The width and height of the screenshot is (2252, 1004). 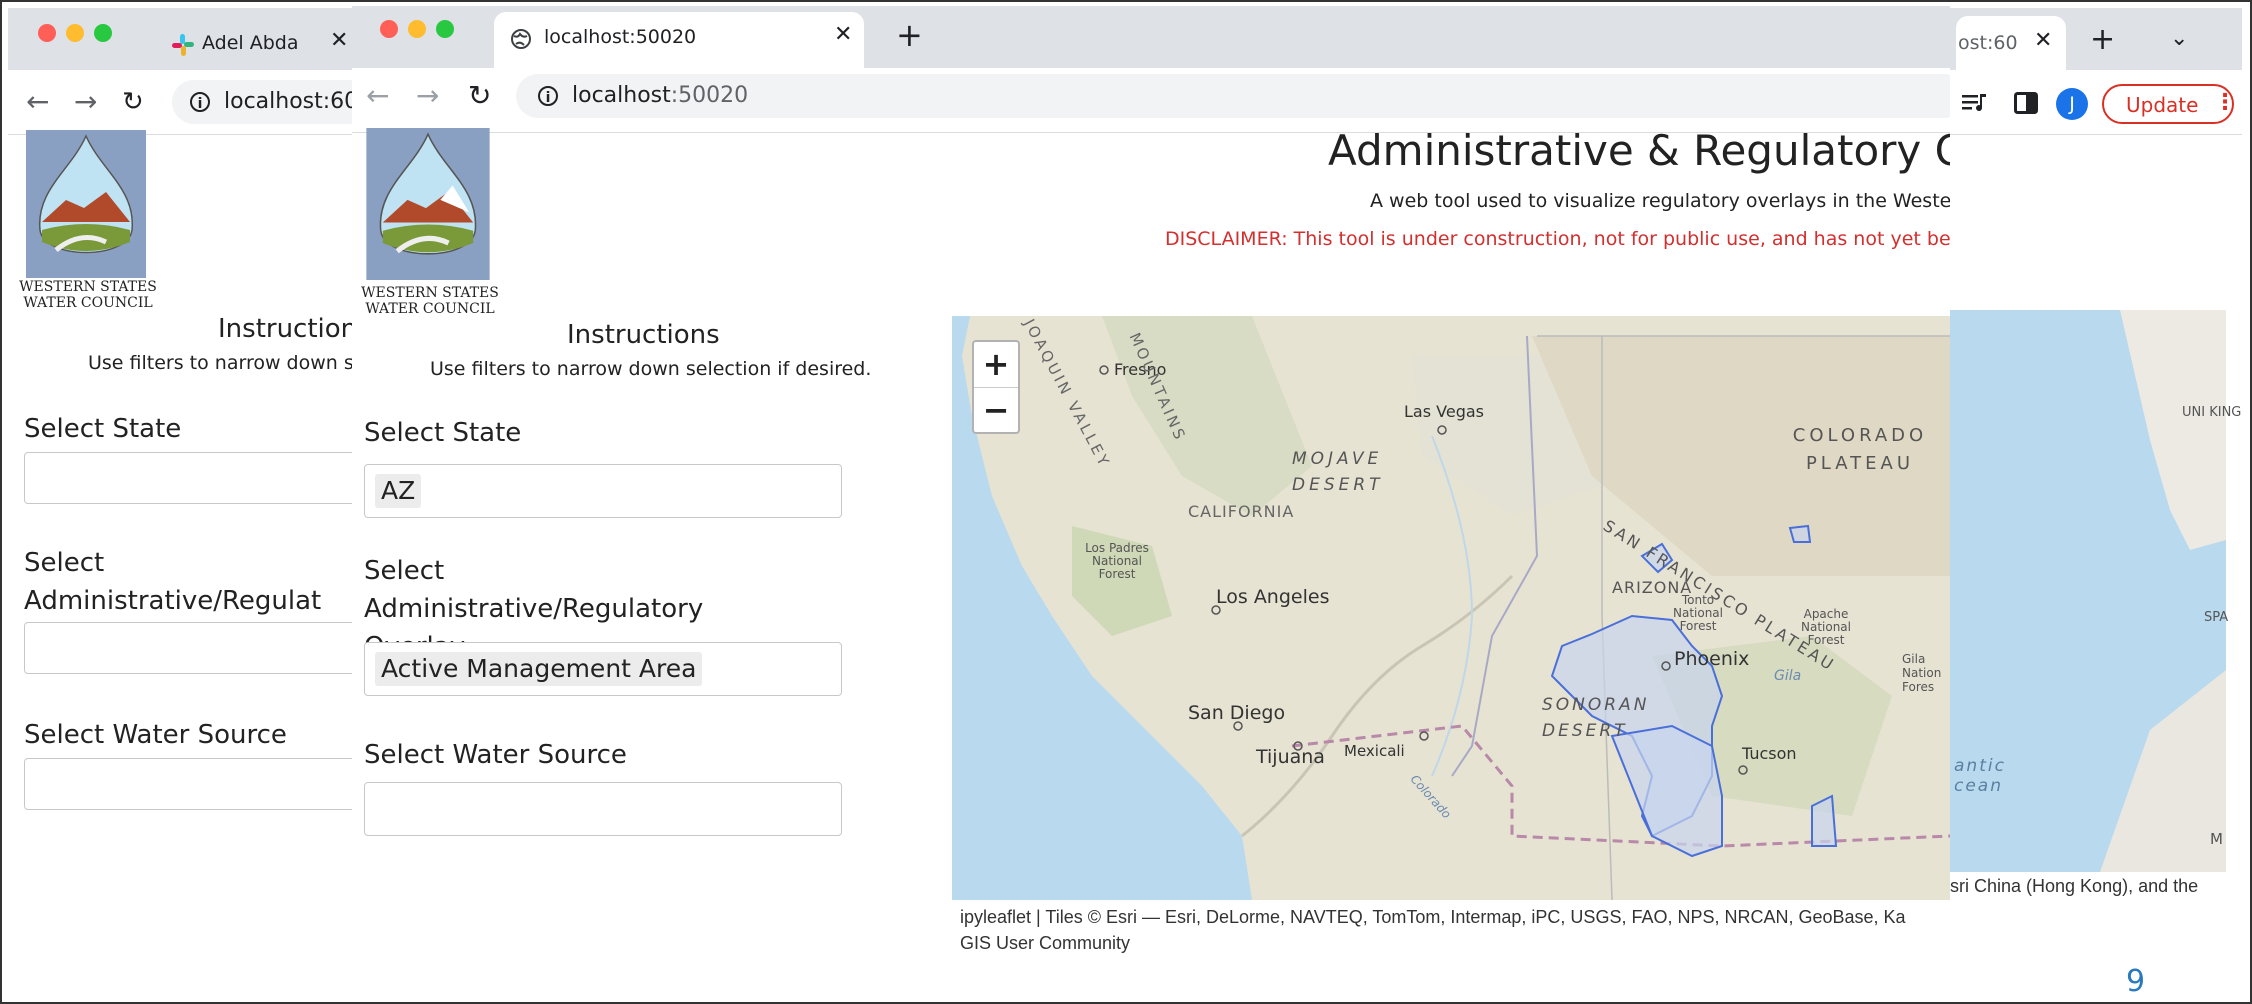 I want to click on attribution-line-2: GIS User Community, so click(x=1045, y=943).